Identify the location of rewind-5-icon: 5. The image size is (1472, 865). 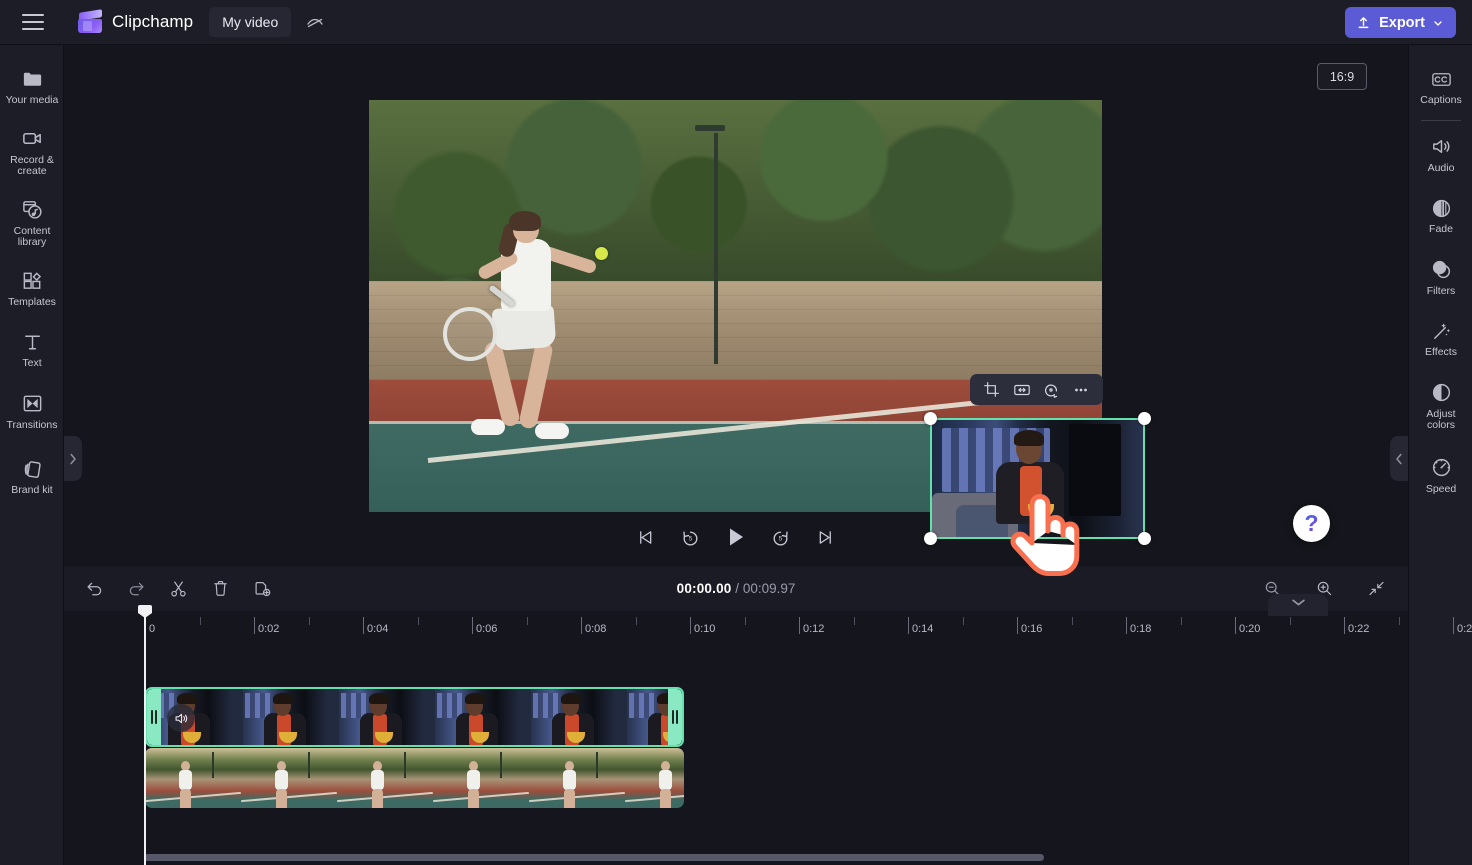
(691, 537).